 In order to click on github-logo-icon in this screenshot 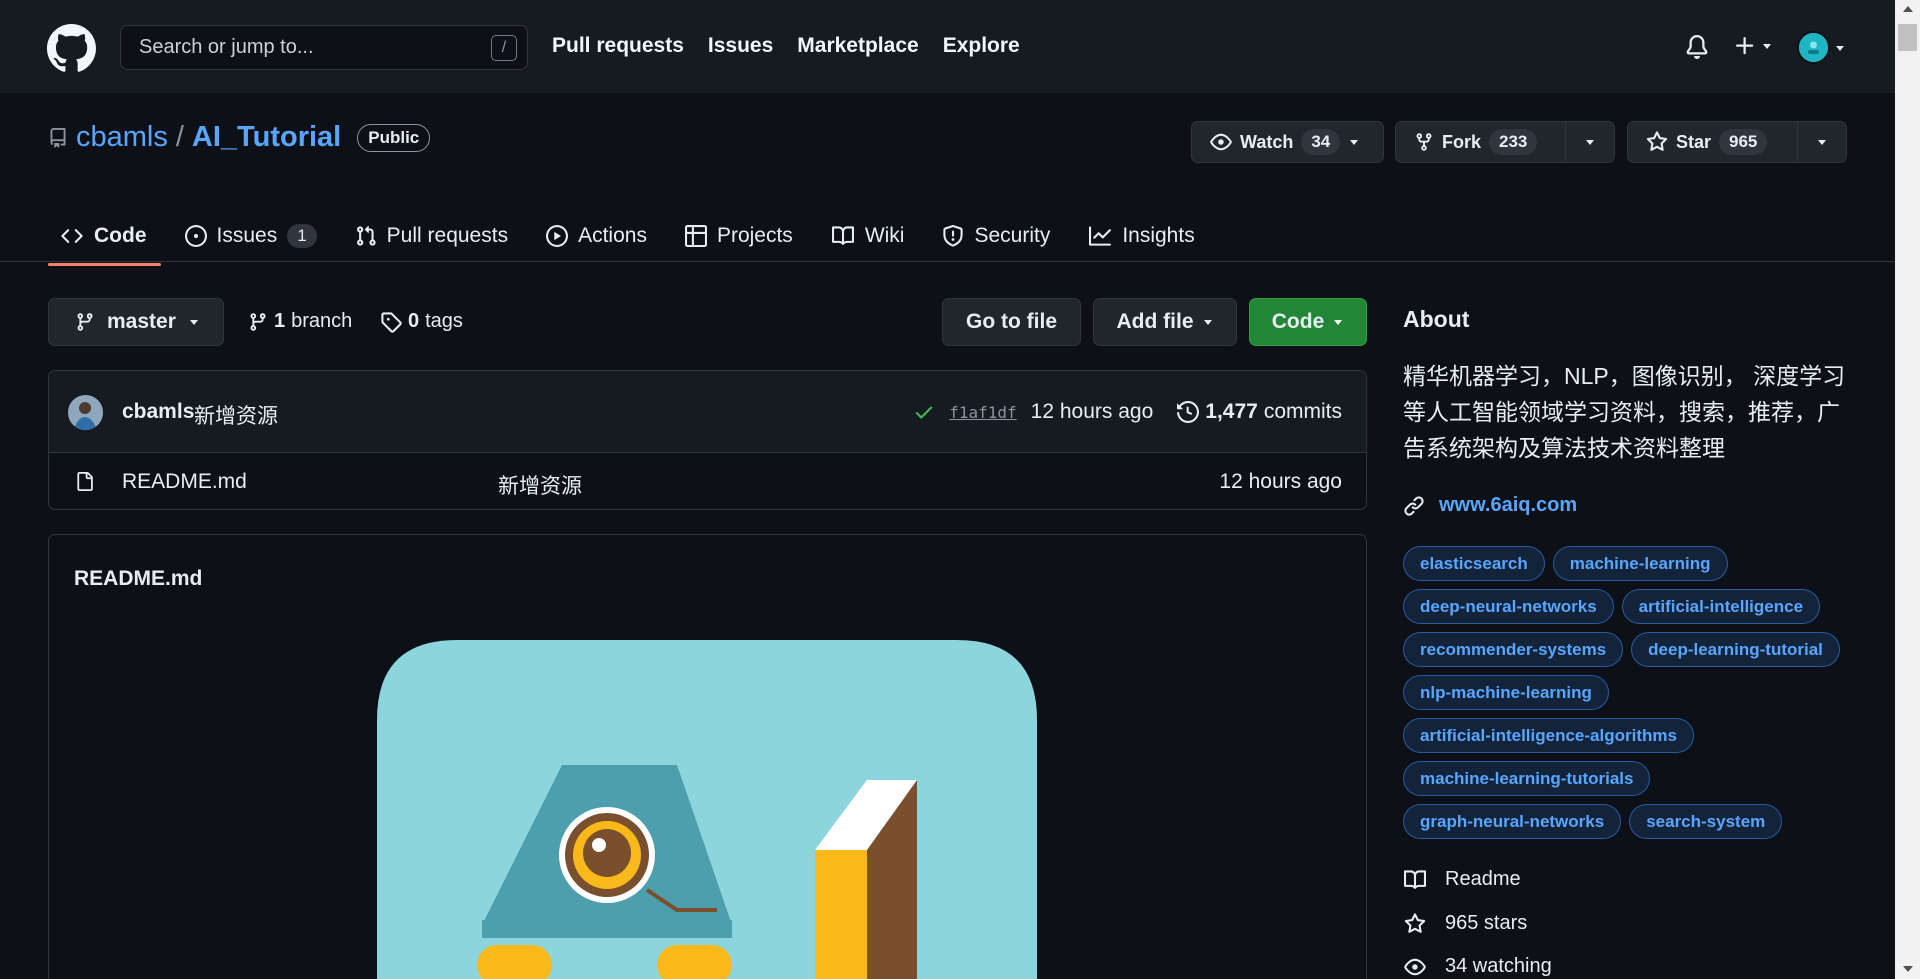, I will do `click(71, 48)`.